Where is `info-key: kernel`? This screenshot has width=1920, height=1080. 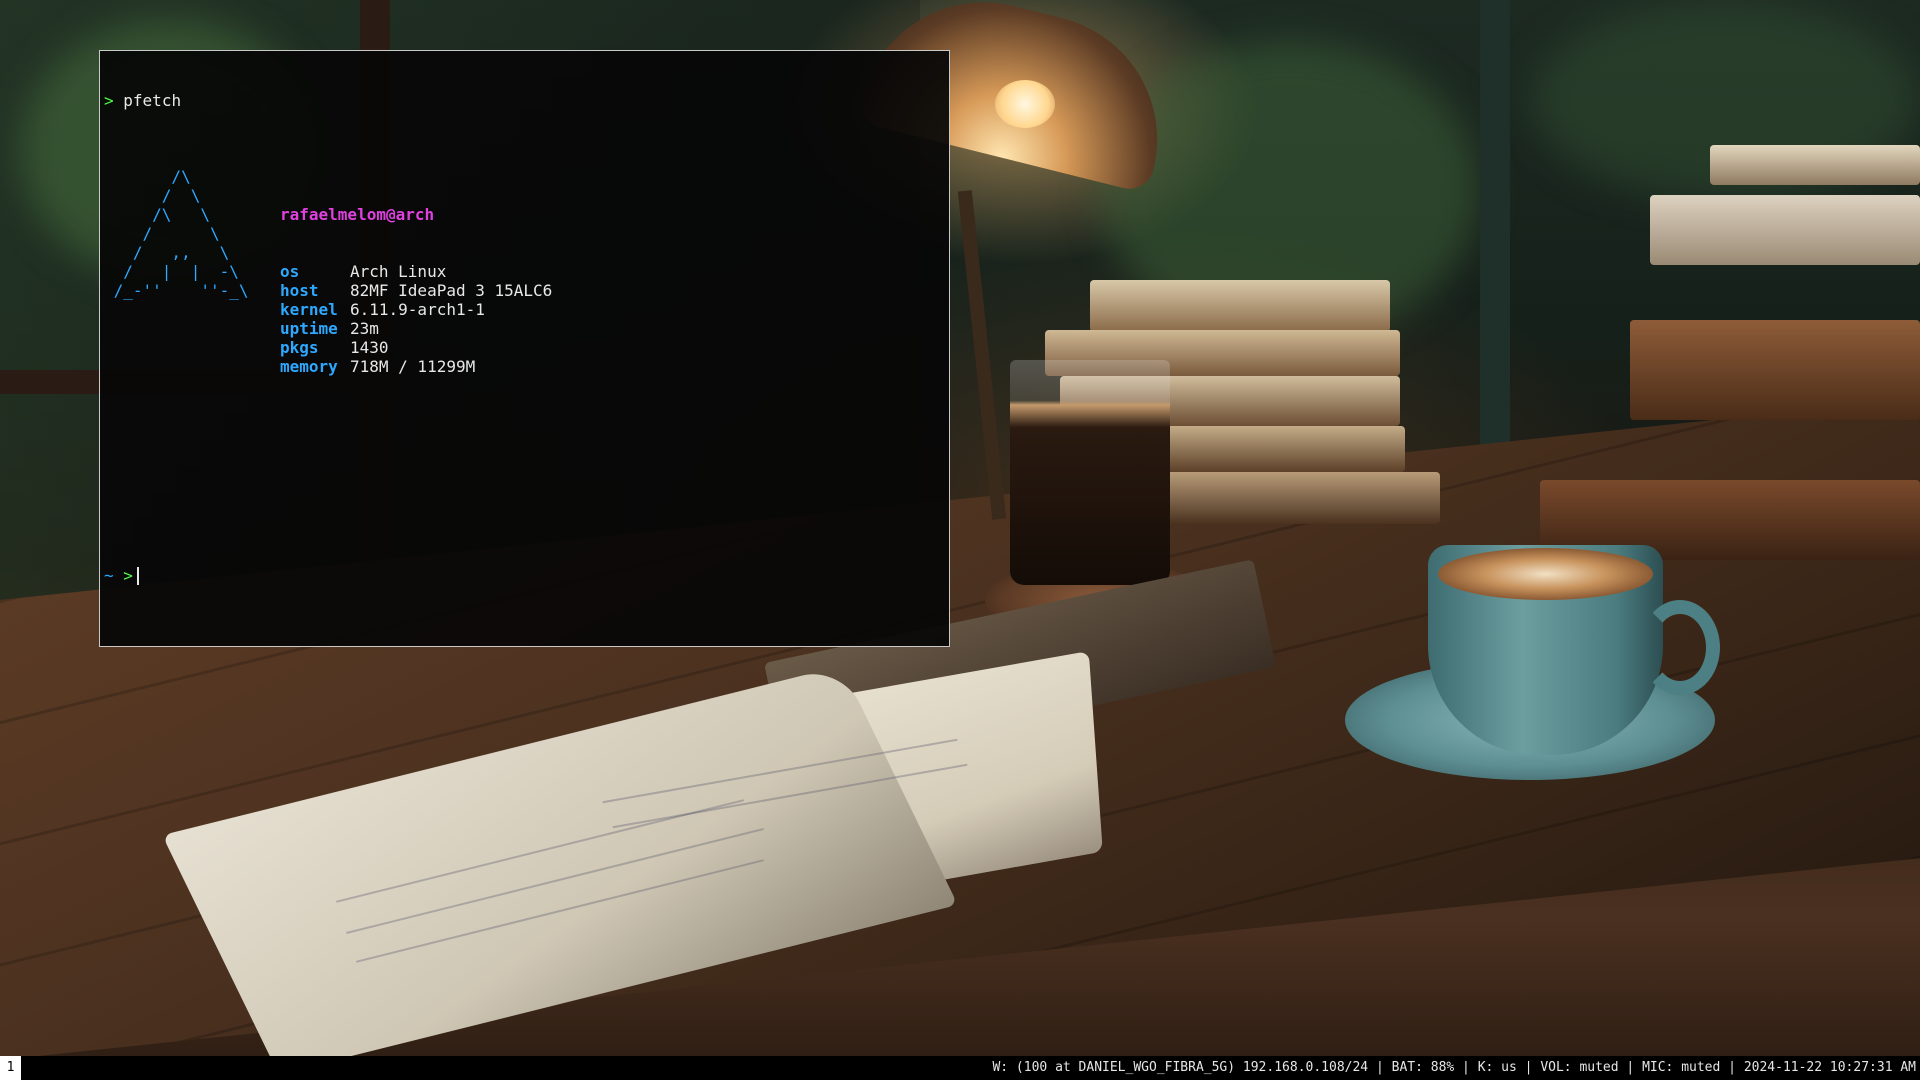
info-key: kernel is located at coordinates (309, 309).